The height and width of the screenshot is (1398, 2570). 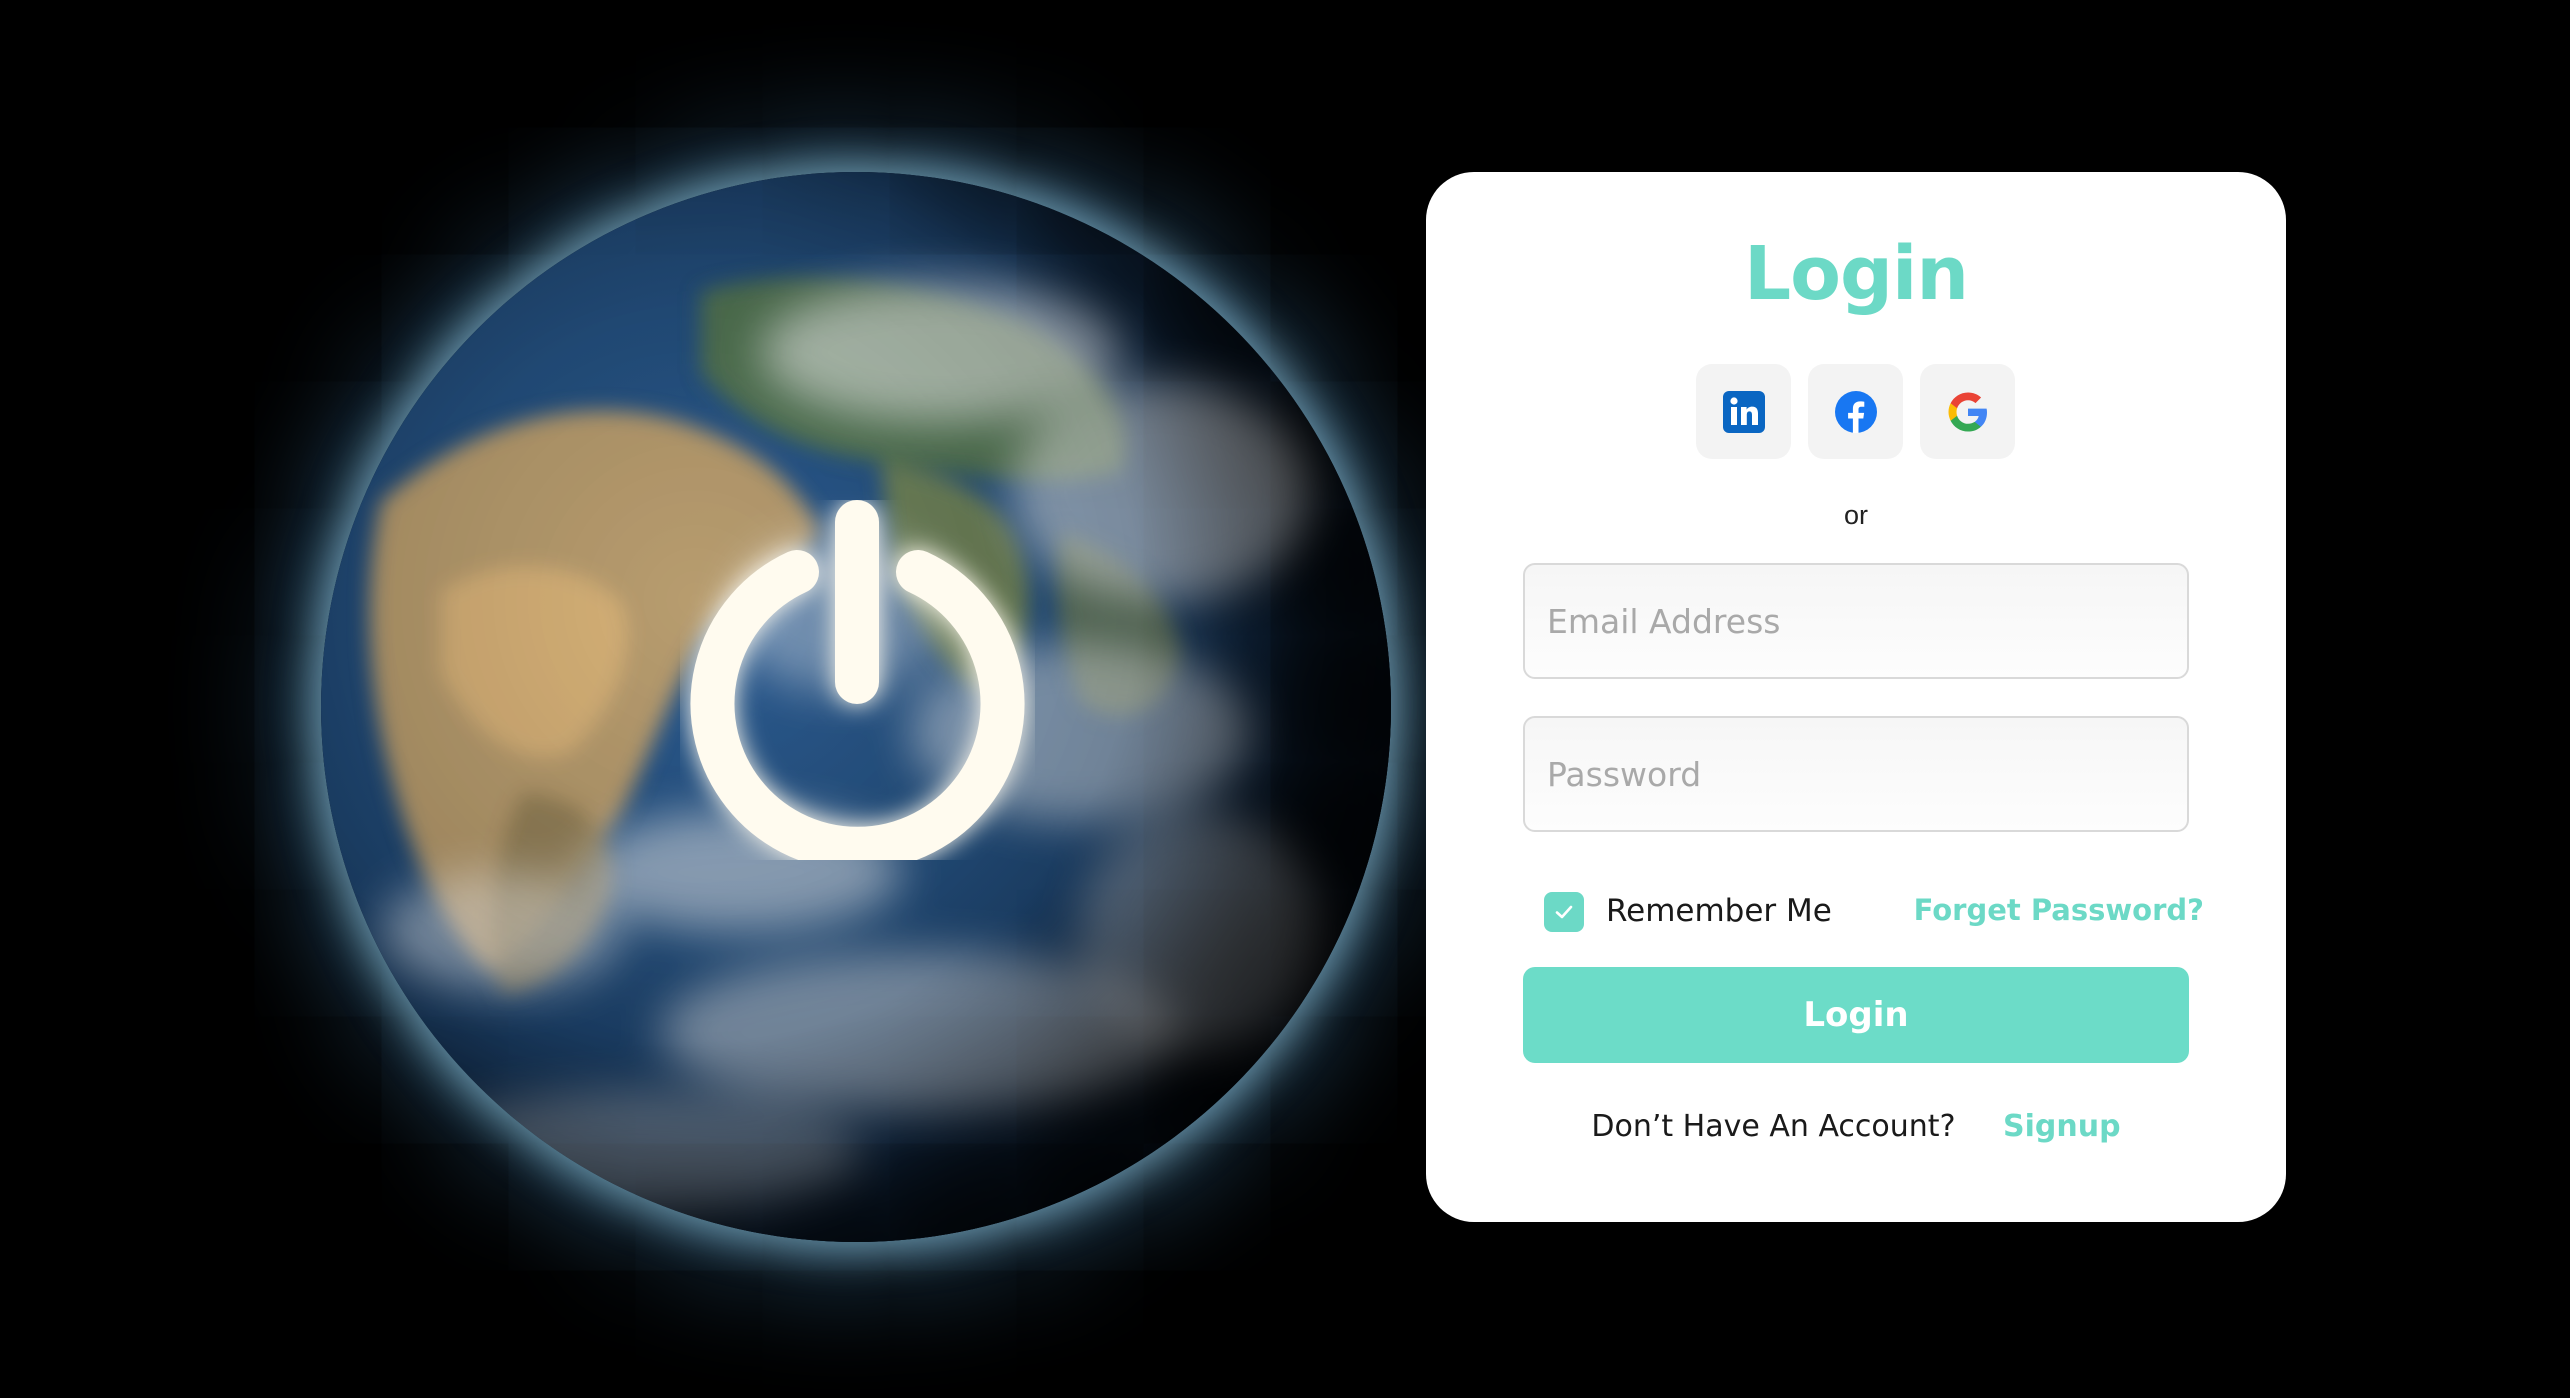 What do you see at coordinates (1856, 1015) in the screenshot?
I see `login-button: Login` at bounding box center [1856, 1015].